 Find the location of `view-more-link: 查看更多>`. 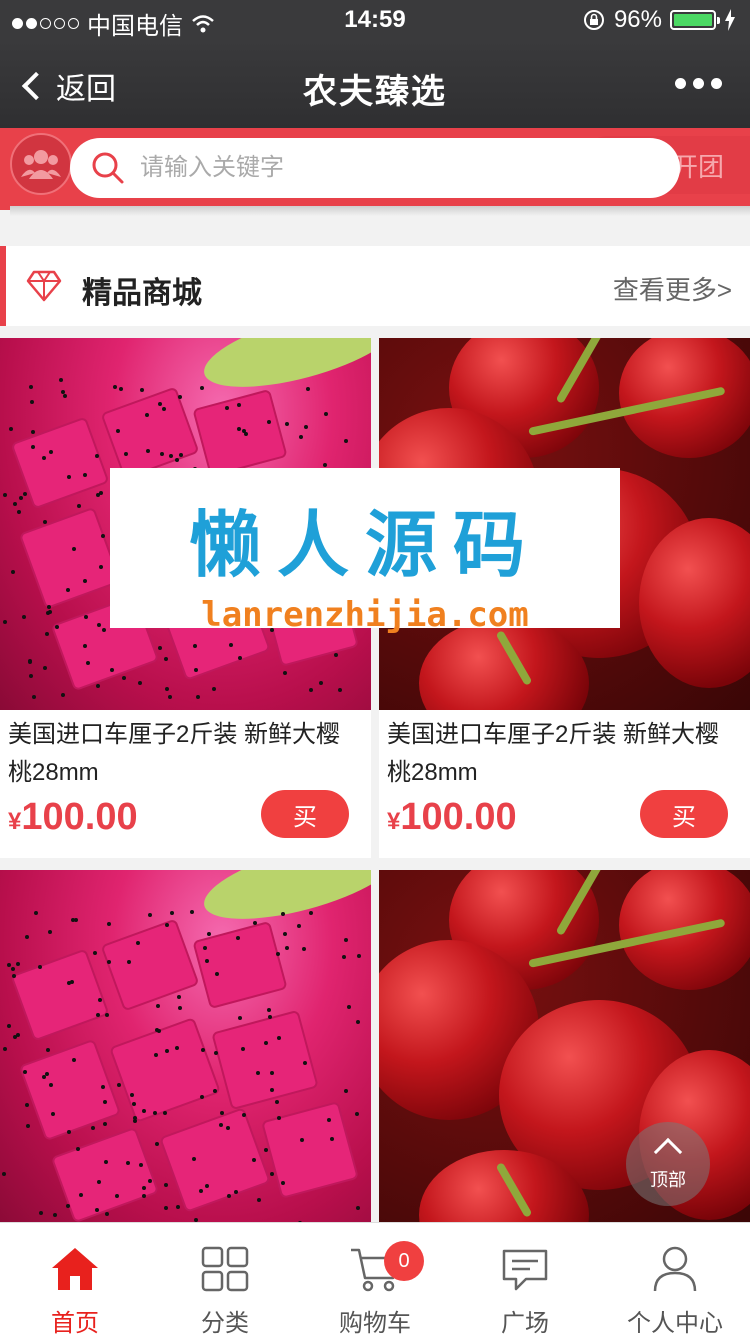

view-more-link: 查看更多> is located at coordinates (672, 288).